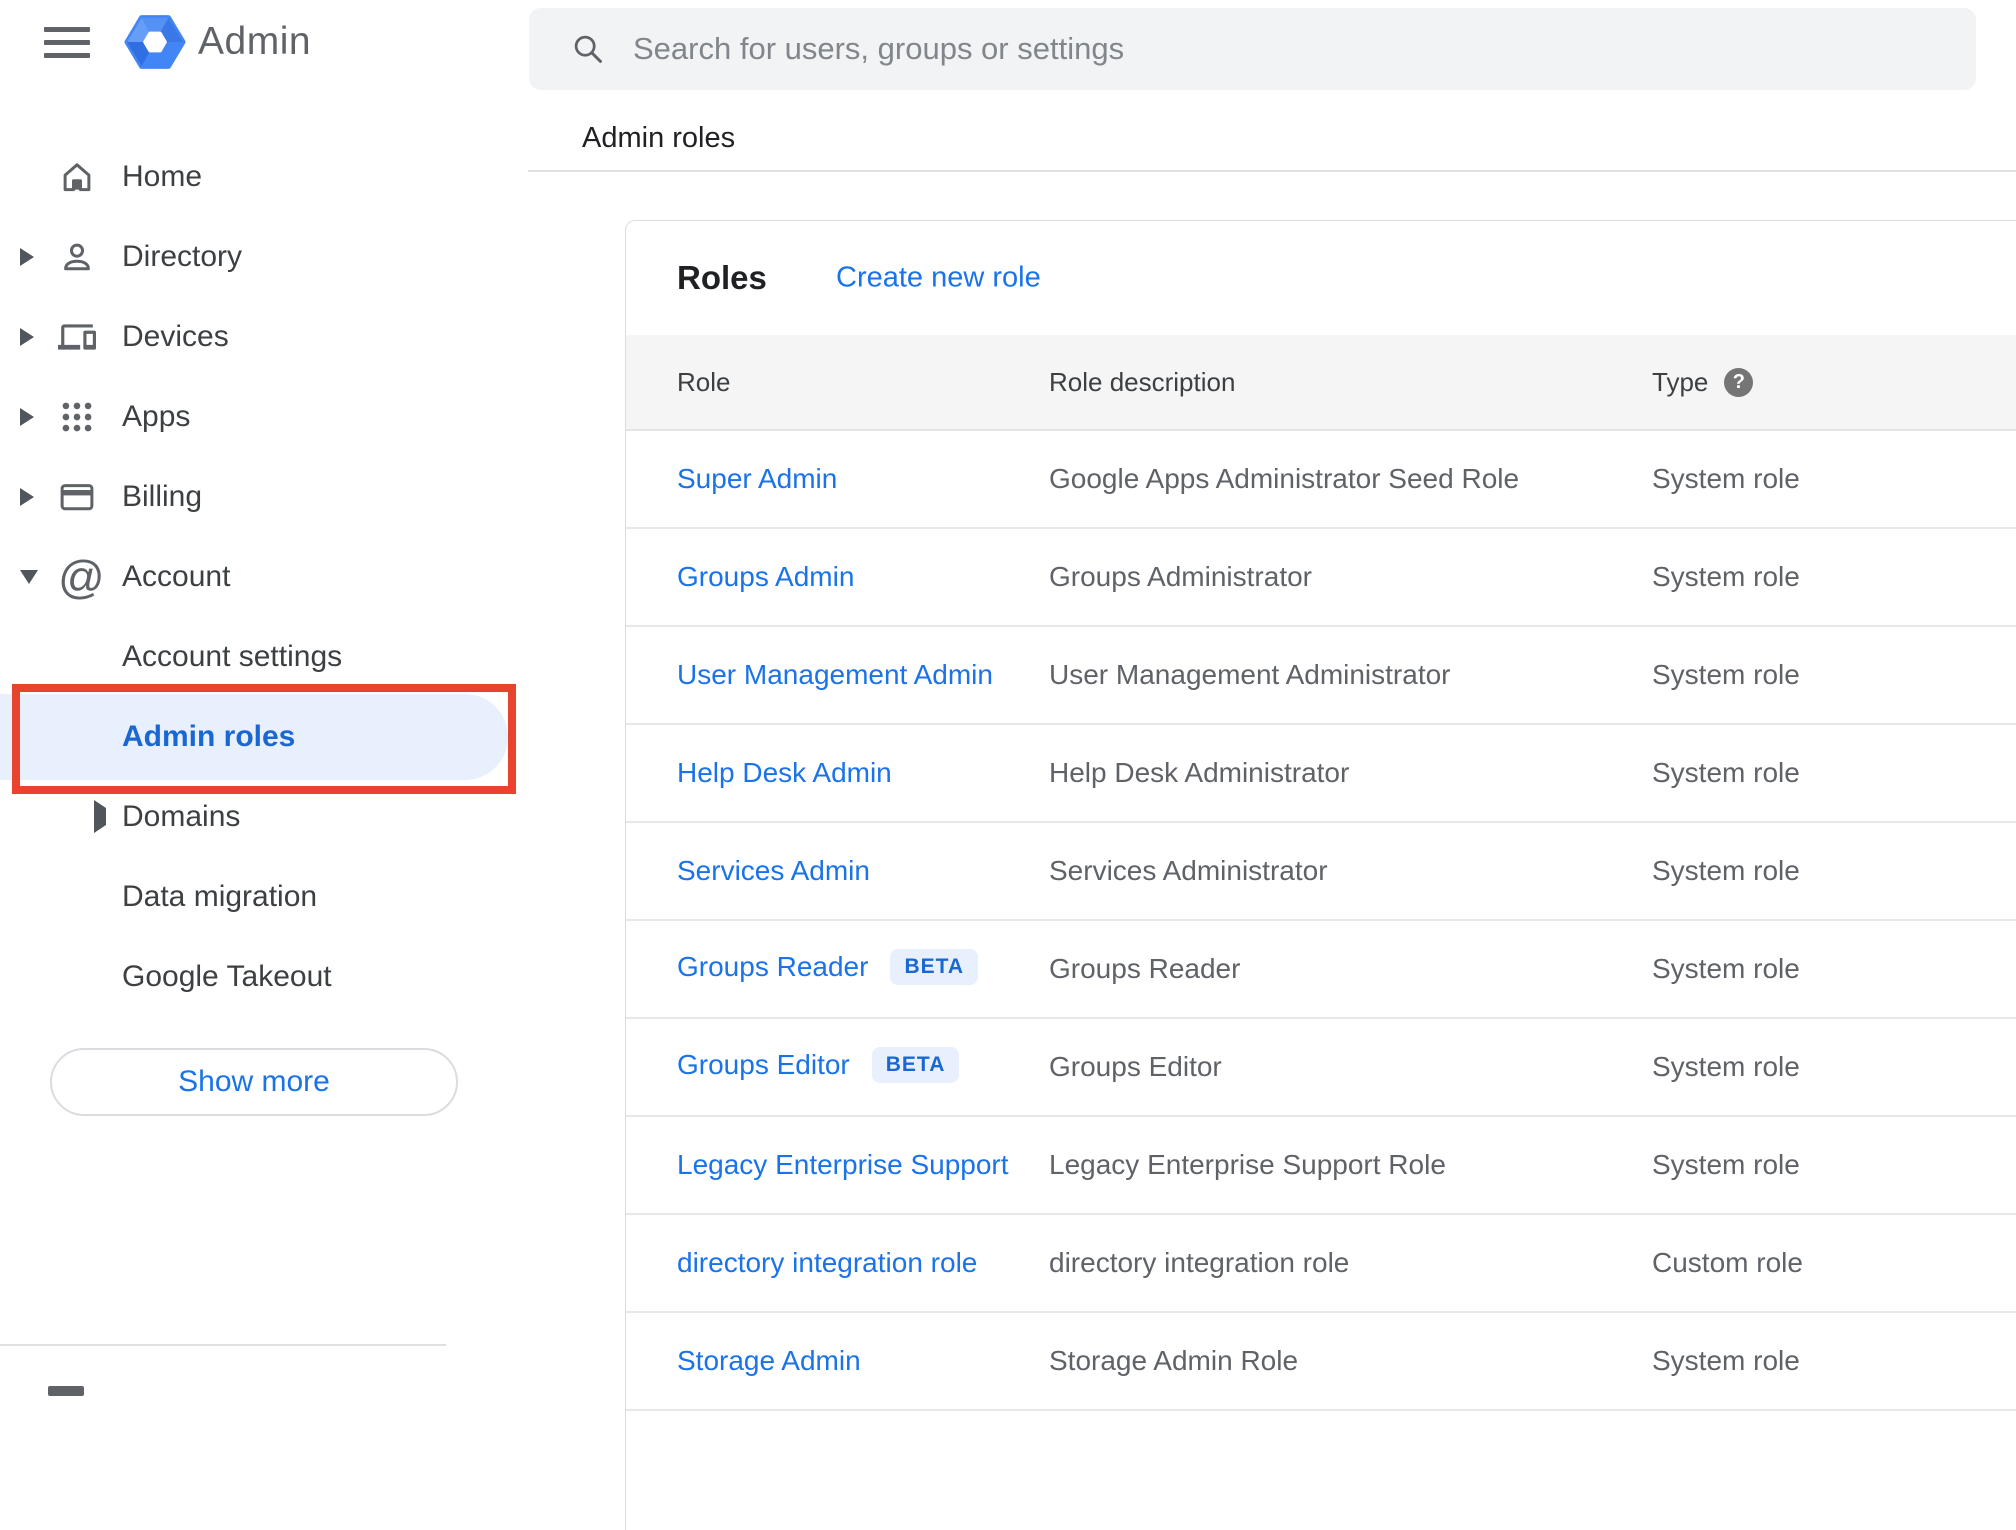 The image size is (2016, 1530). What do you see at coordinates (1199, 772) in the screenshot?
I see `role-description: Help Desk Administrator` at bounding box center [1199, 772].